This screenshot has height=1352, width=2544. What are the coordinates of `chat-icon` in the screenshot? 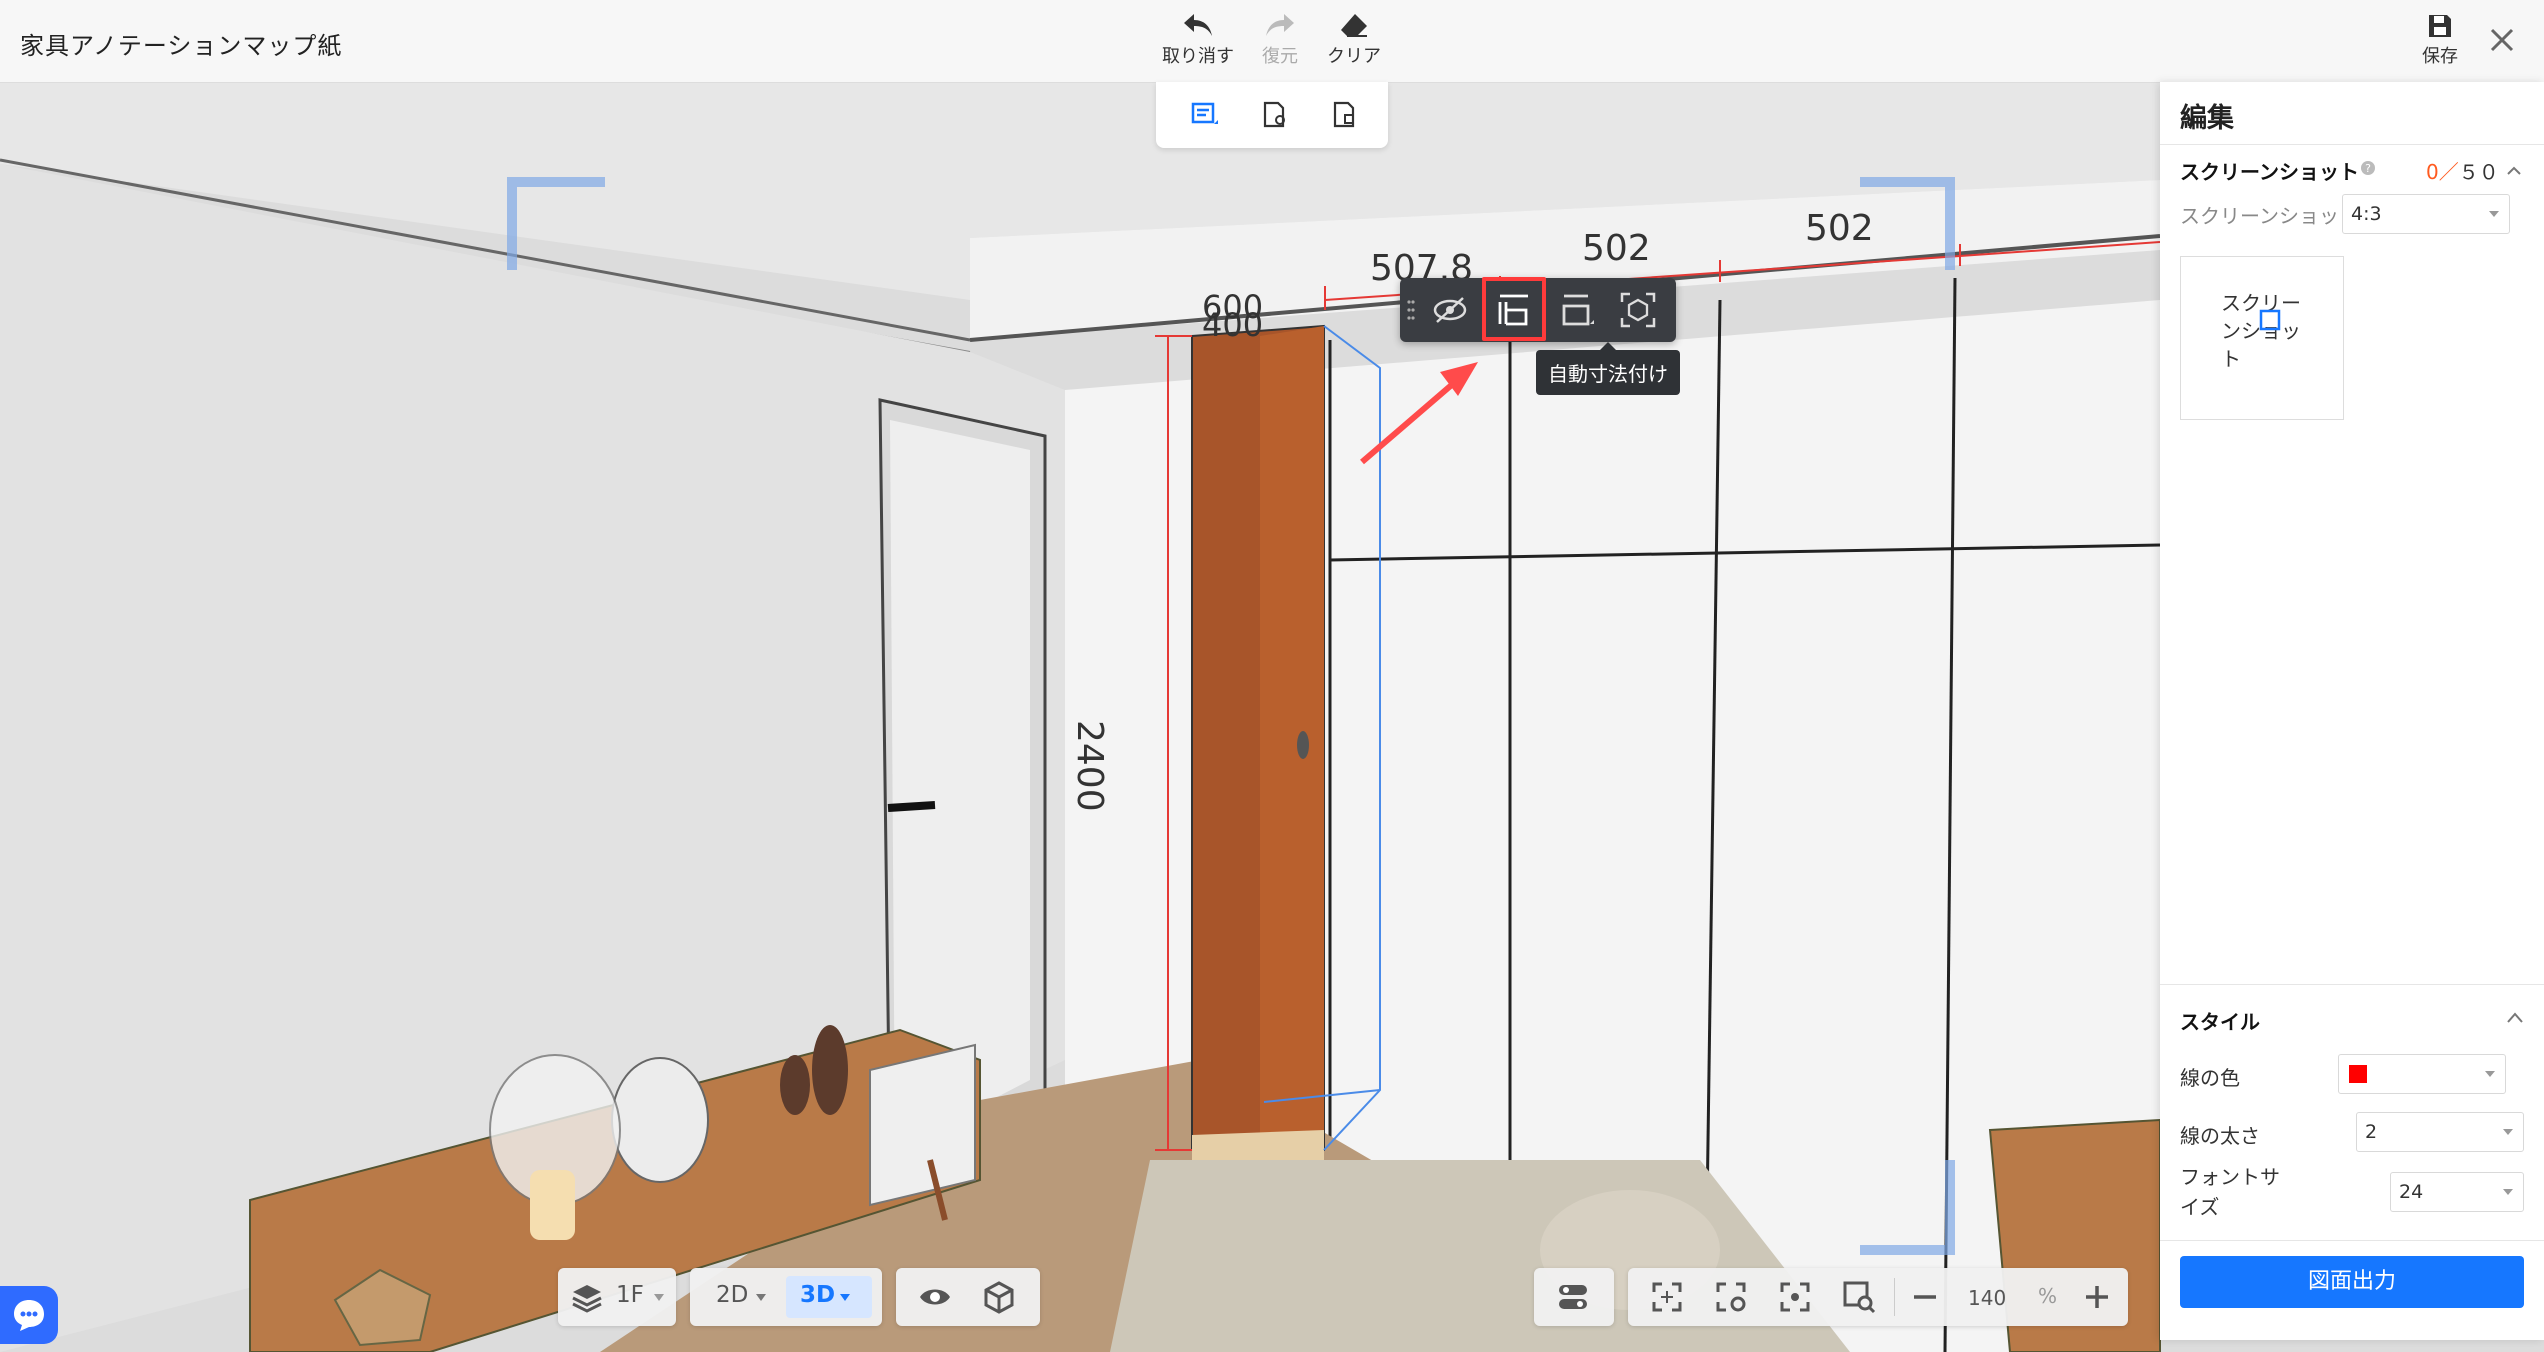 It's located at (29, 1315).